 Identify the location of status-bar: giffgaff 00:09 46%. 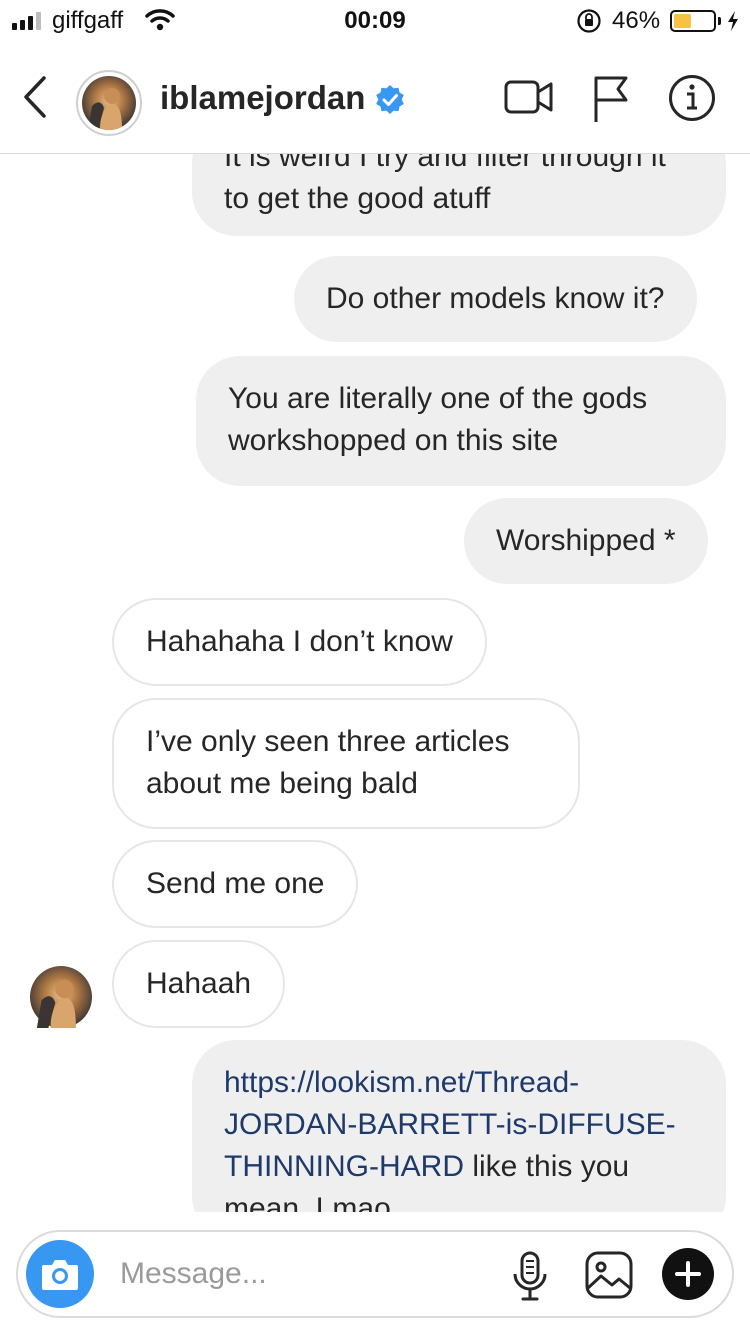
(375, 21).